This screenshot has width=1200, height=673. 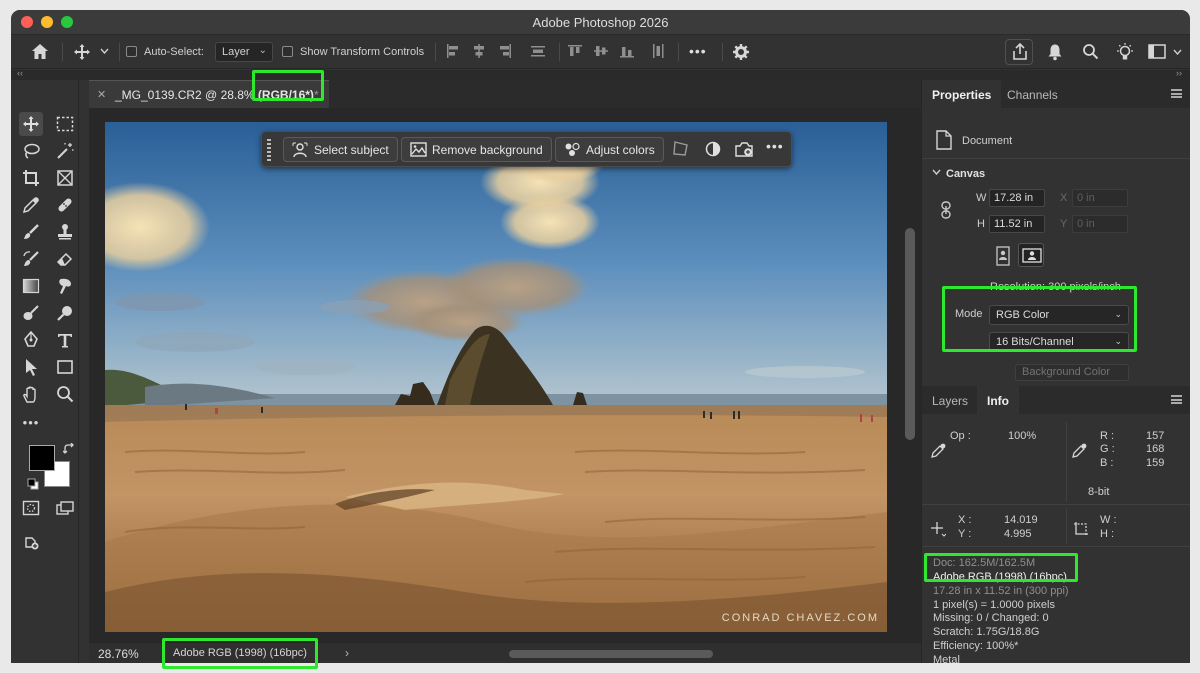 I want to click on frame-tool-icon, so click(x=65, y=178).